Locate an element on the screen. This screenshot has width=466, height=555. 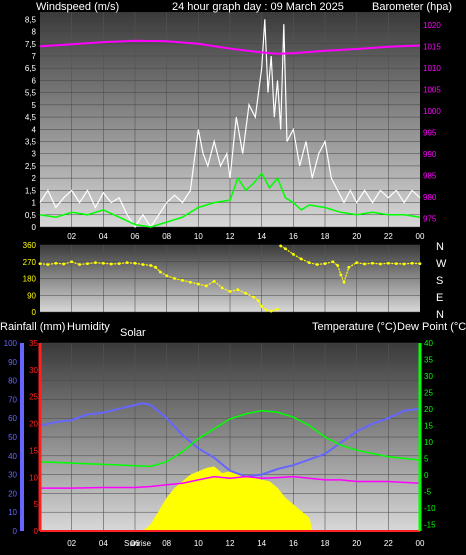
humidity-tick-label: 50 is located at coordinates (12, 437).